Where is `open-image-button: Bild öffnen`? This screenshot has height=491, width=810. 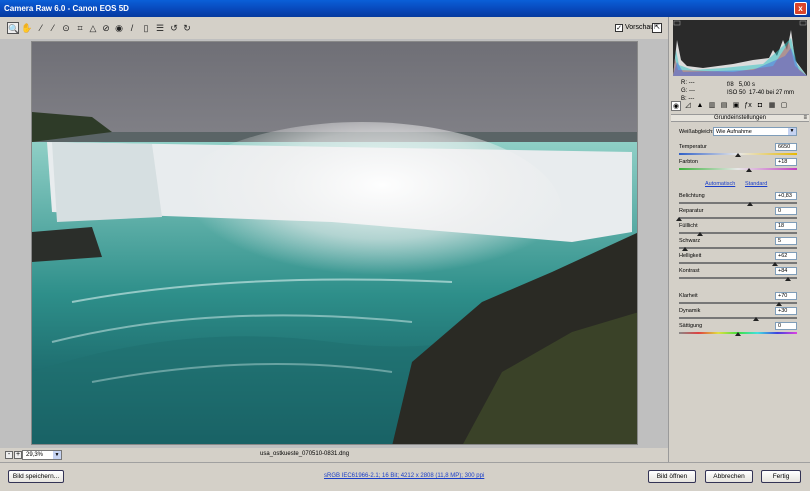
open-image-button: Bild öffnen is located at coordinates (672, 476).